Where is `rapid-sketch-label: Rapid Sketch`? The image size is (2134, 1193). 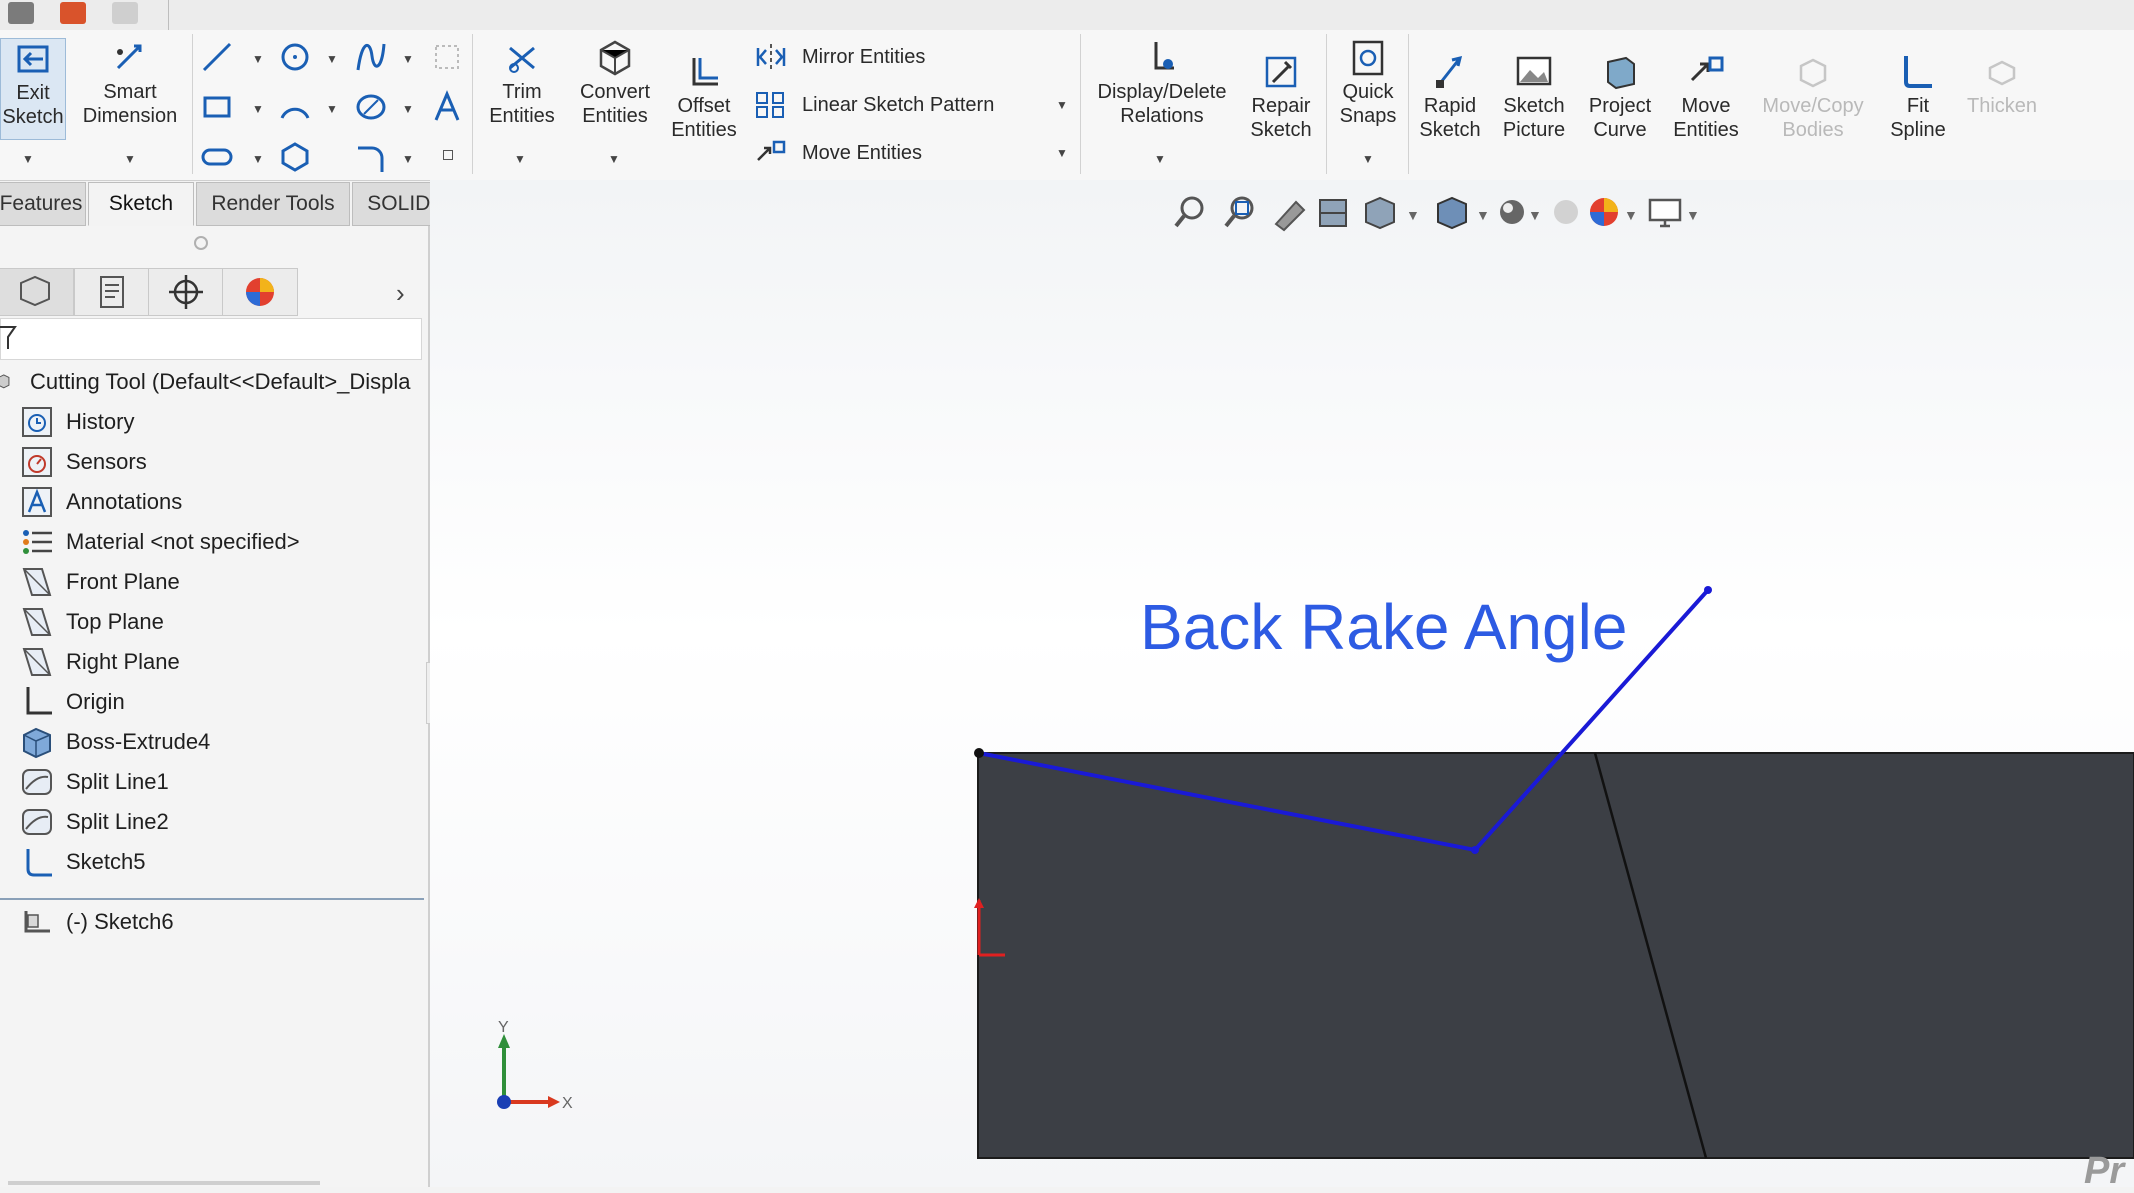 rapid-sketch-label: Rapid Sketch is located at coordinates (1450, 118).